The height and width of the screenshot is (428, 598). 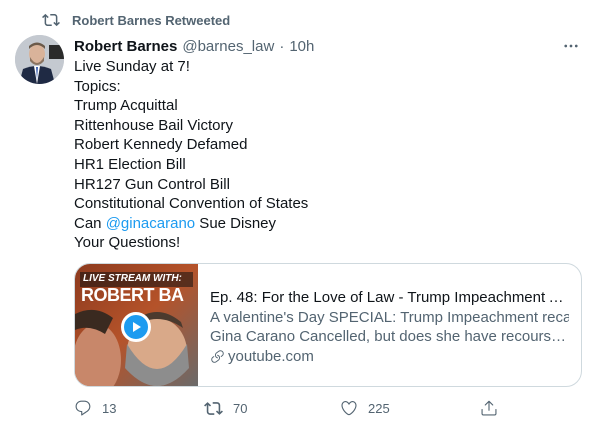 I want to click on link-icon, so click(x=217, y=356).